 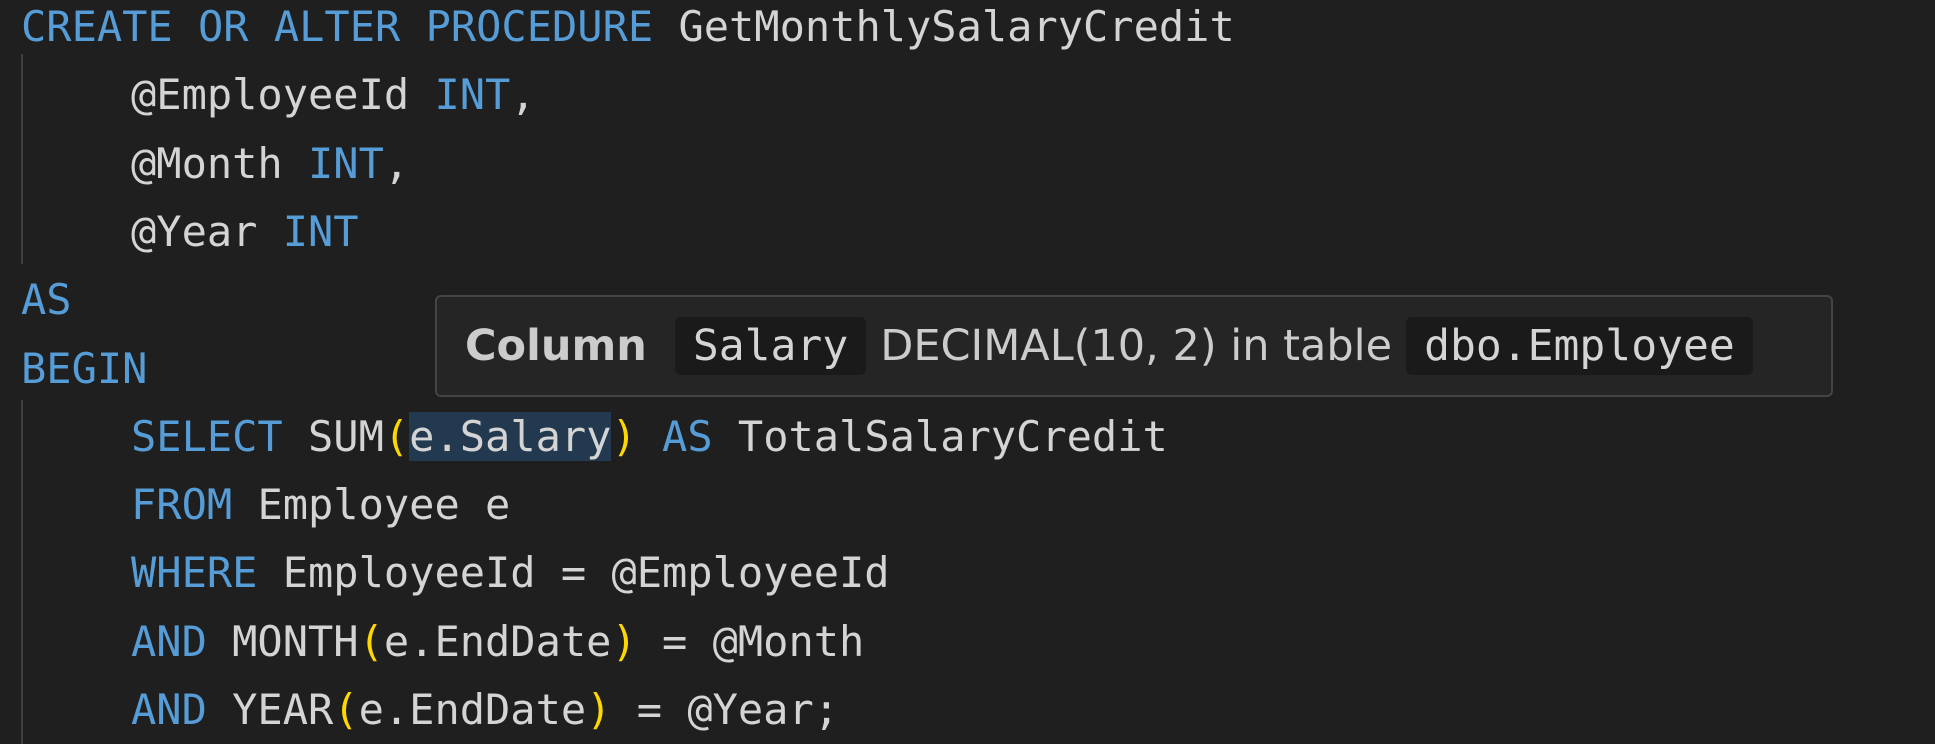 What do you see at coordinates (1579, 346) in the screenshot?
I see `hover-table-name: dbo.Employee` at bounding box center [1579, 346].